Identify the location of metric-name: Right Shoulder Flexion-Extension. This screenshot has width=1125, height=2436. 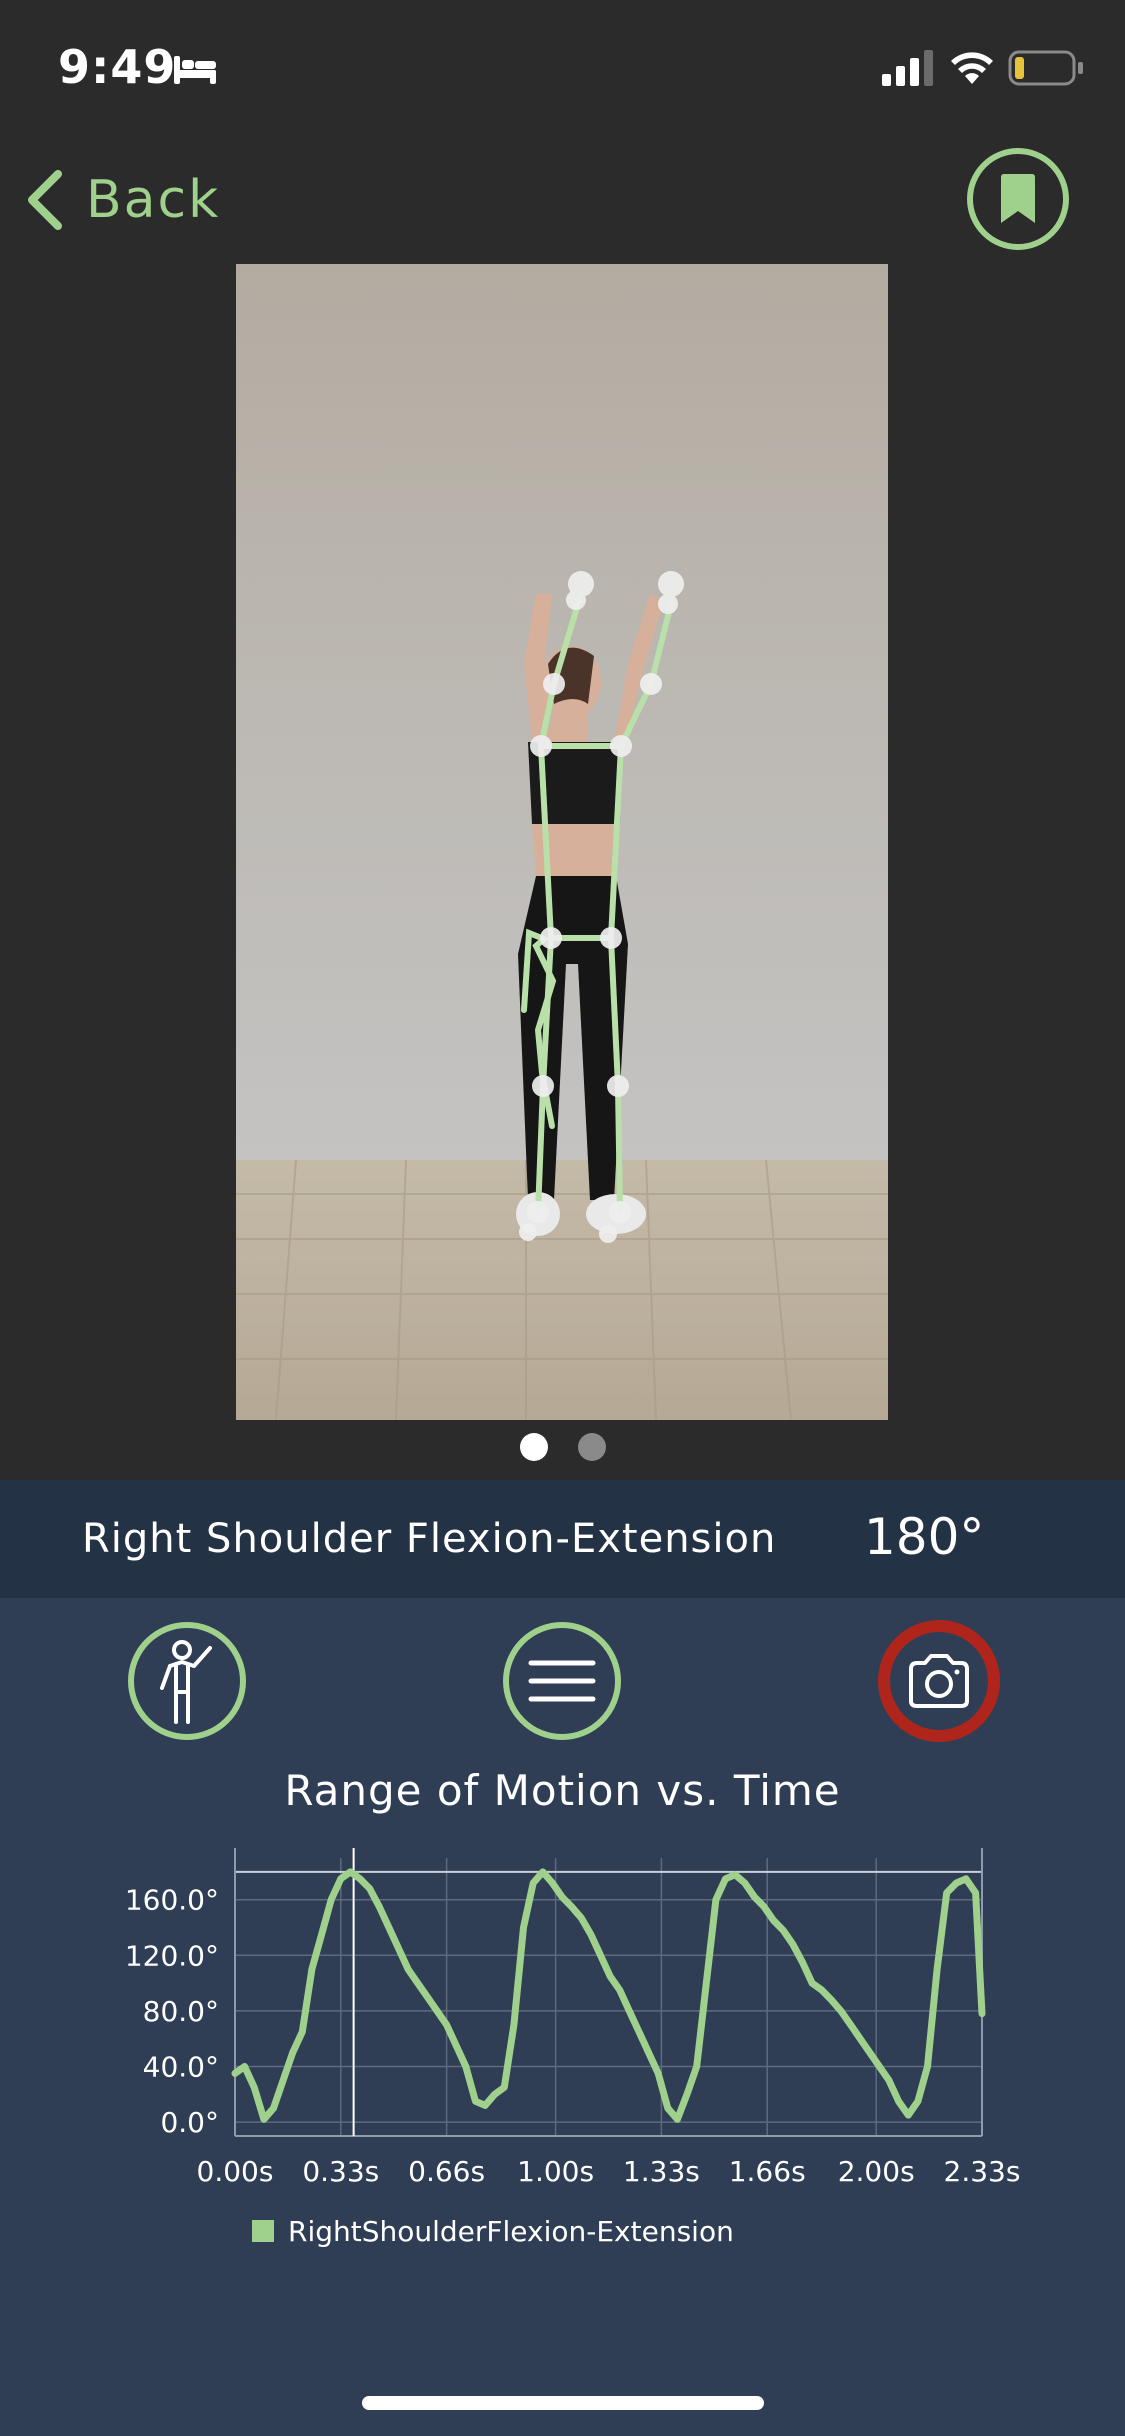
(429, 1539).